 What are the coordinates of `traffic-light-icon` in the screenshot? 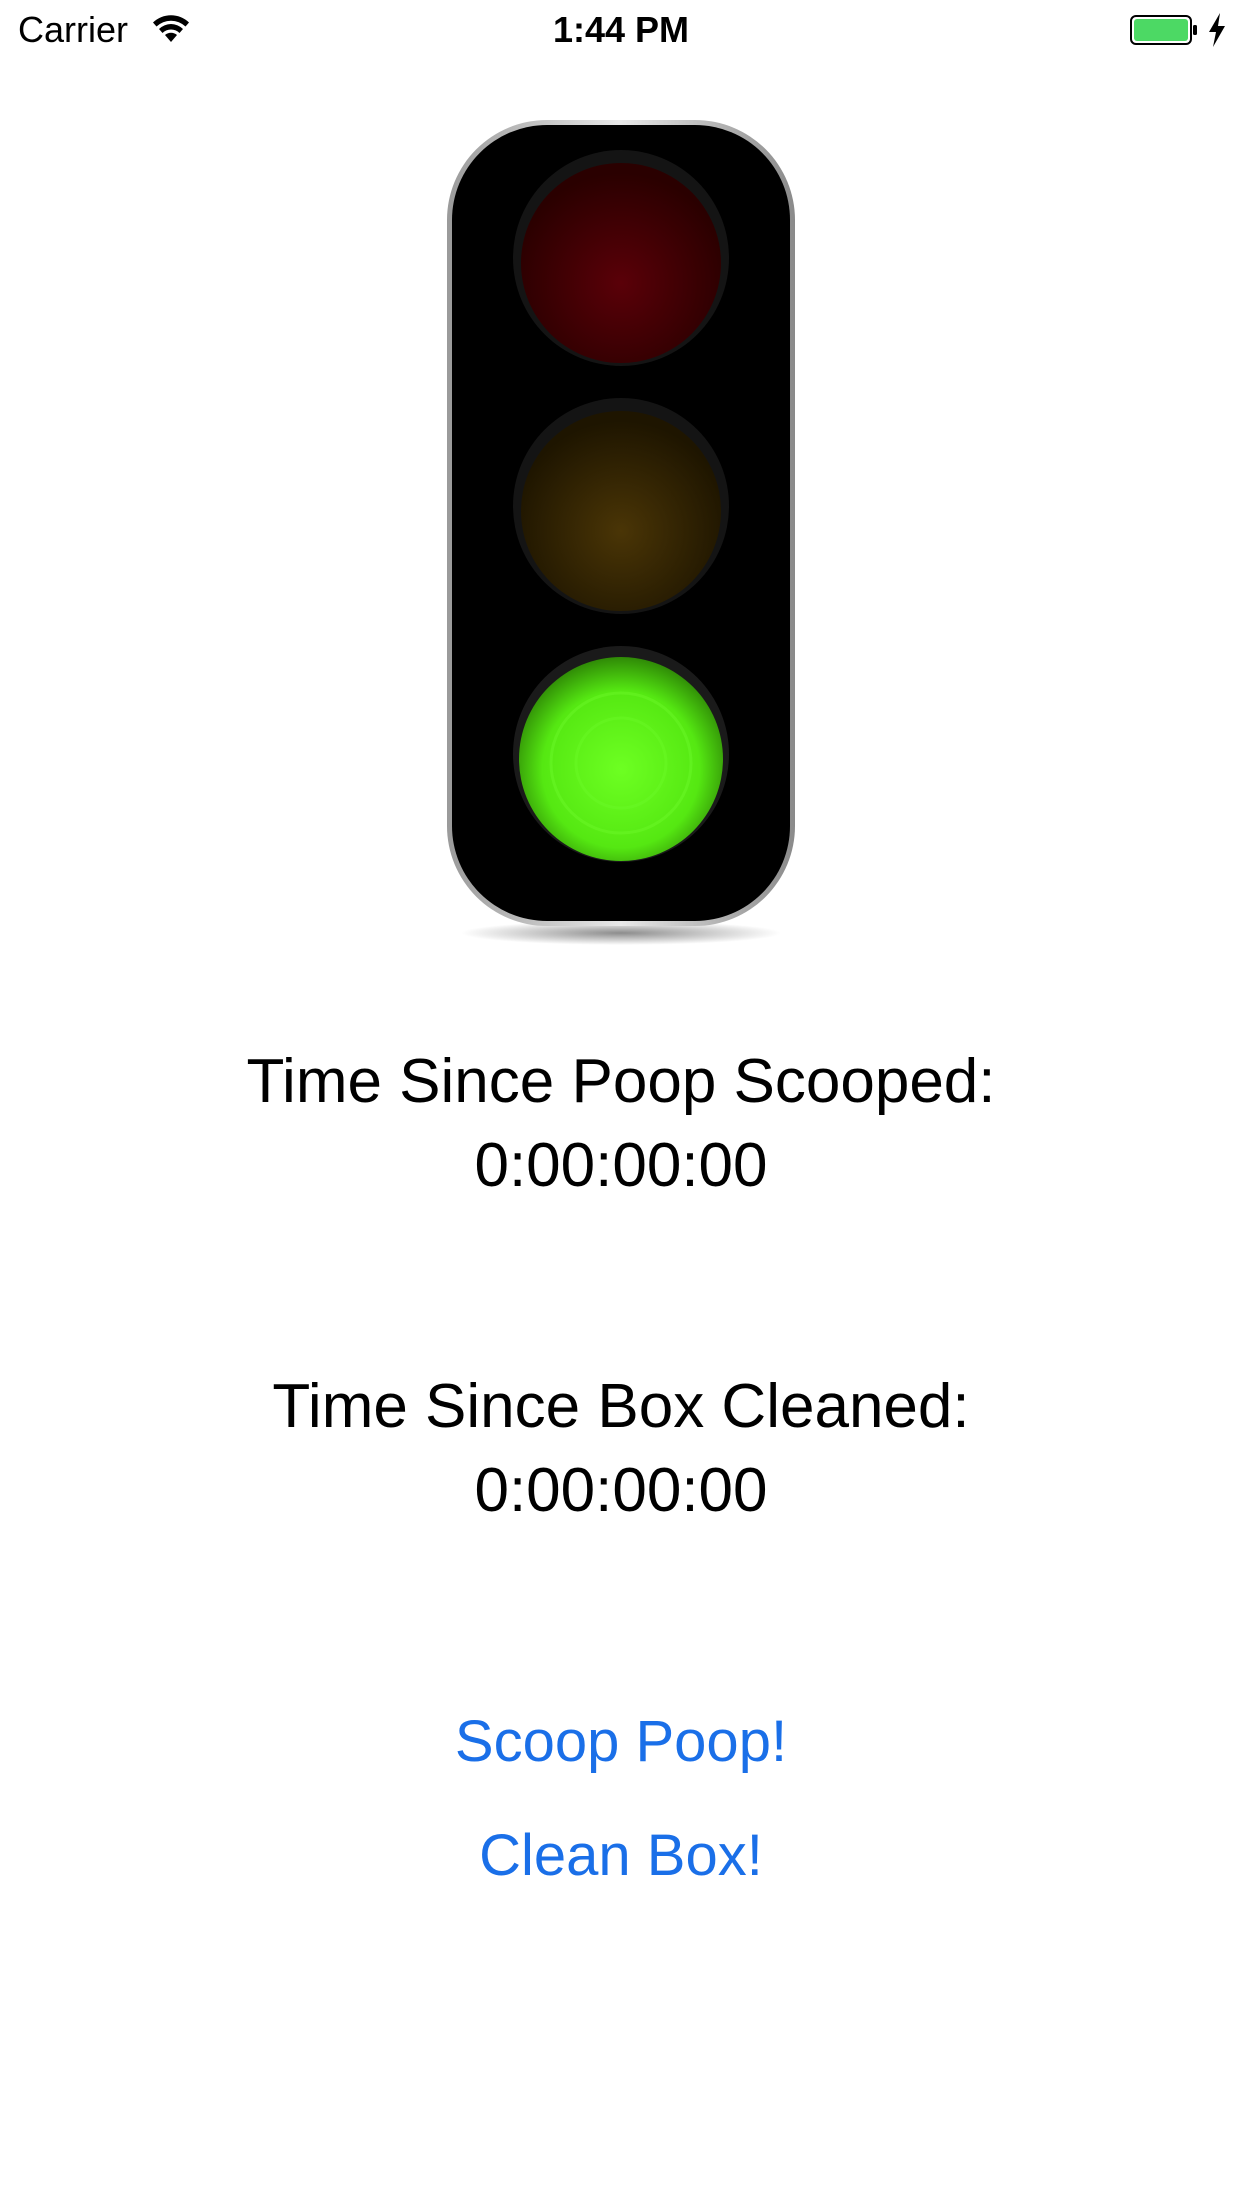 It's located at (621, 532).